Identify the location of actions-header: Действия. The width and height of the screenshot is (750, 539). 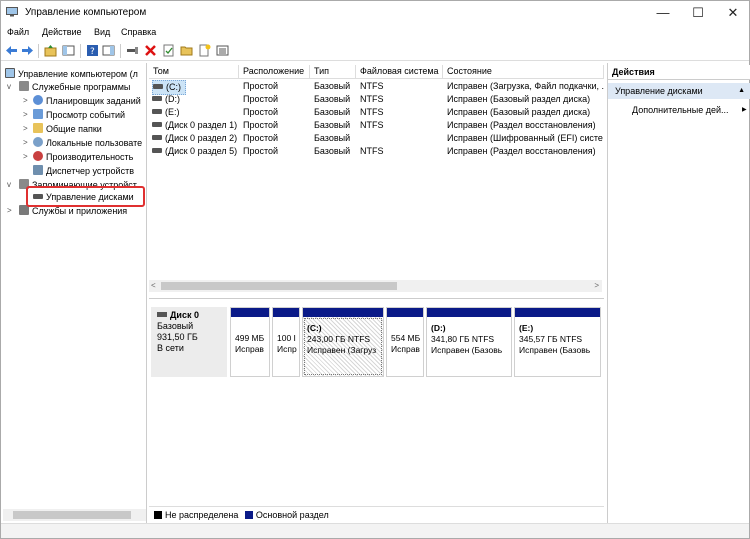
(679, 72).